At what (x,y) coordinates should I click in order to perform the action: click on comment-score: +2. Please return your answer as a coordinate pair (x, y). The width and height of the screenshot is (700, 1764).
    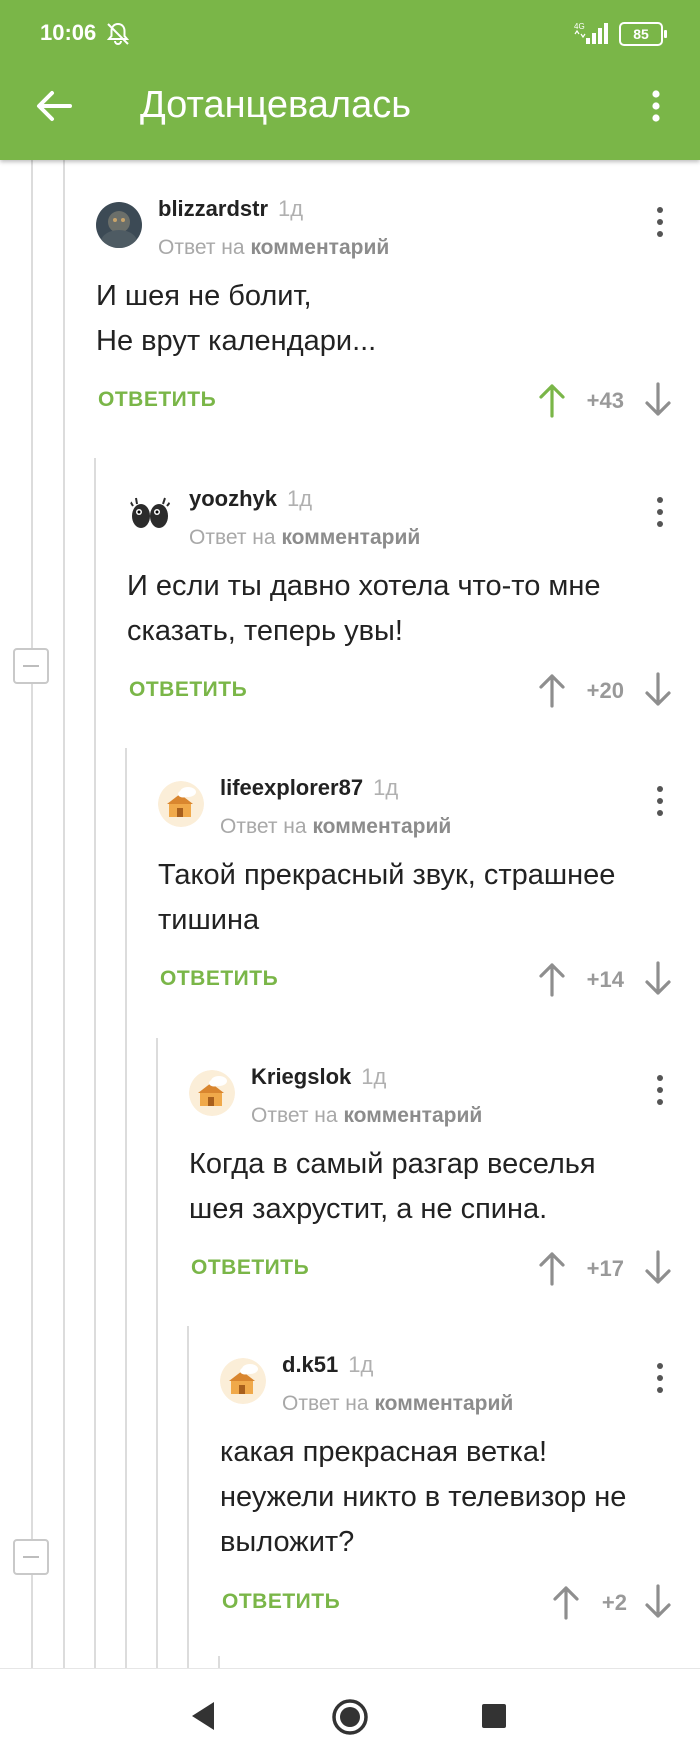
    Looking at the image, I should click on (614, 1602).